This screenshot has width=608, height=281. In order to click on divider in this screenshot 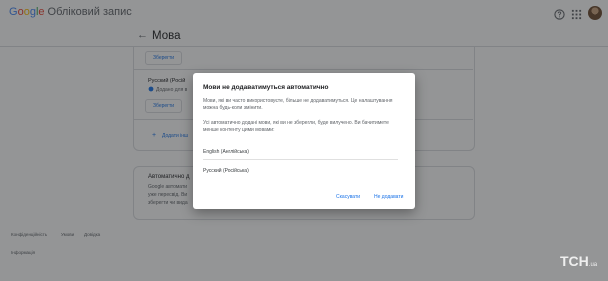, I will do `click(300, 159)`.